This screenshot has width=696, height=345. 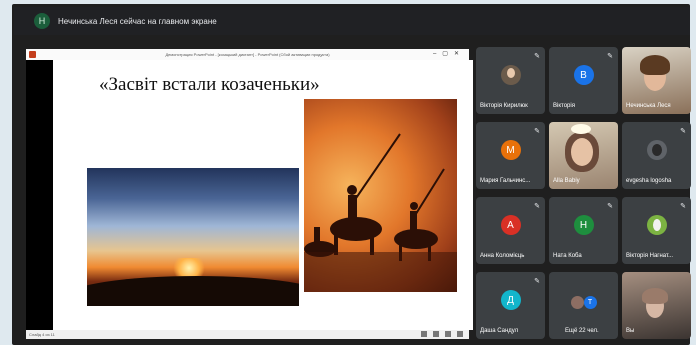 What do you see at coordinates (648, 106) in the screenshot?
I see `participant-name: Нечинська Леся` at bounding box center [648, 106].